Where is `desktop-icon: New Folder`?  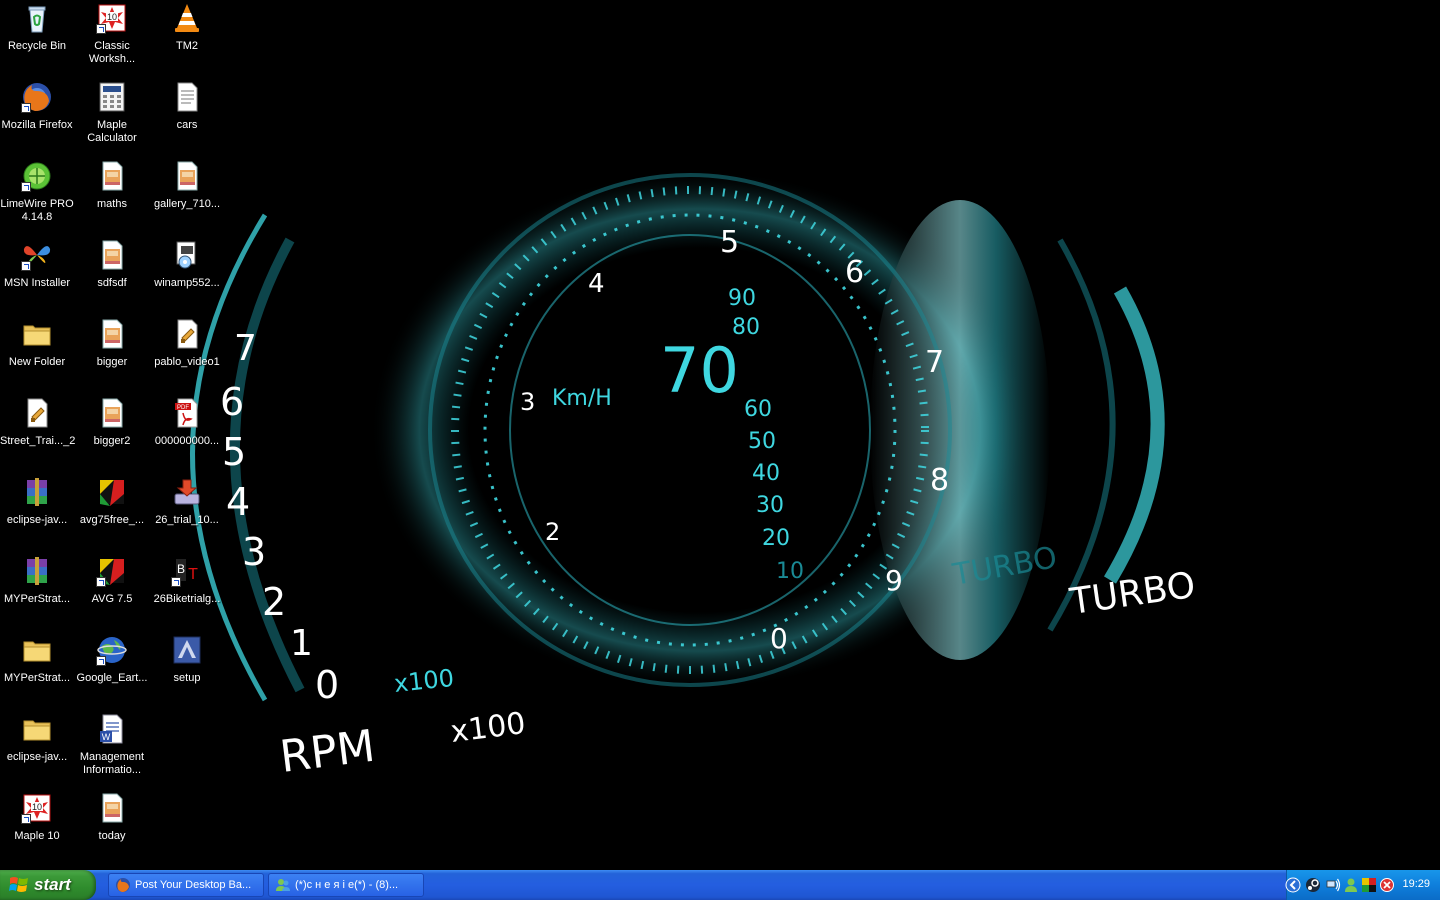 desktop-icon: New Folder is located at coordinates (37, 354).